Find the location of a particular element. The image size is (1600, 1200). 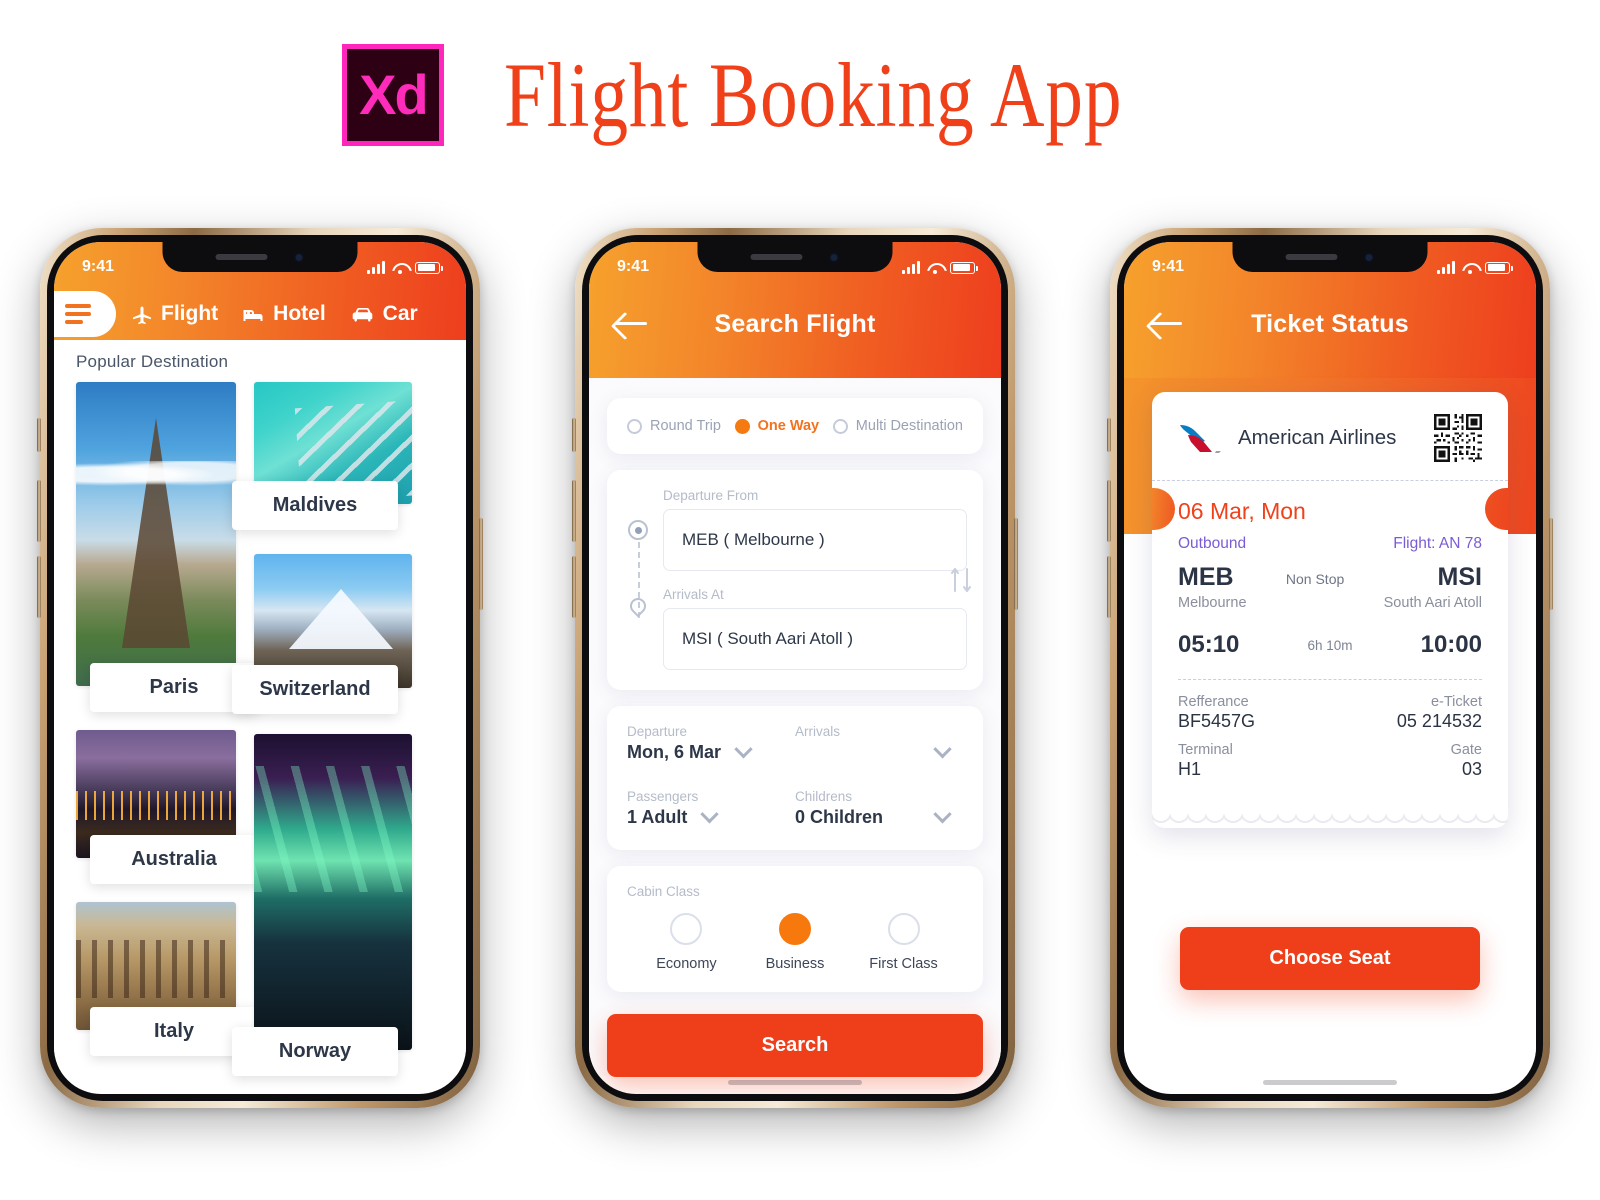

childrens-value: 0 Children is located at coordinates (839, 817).